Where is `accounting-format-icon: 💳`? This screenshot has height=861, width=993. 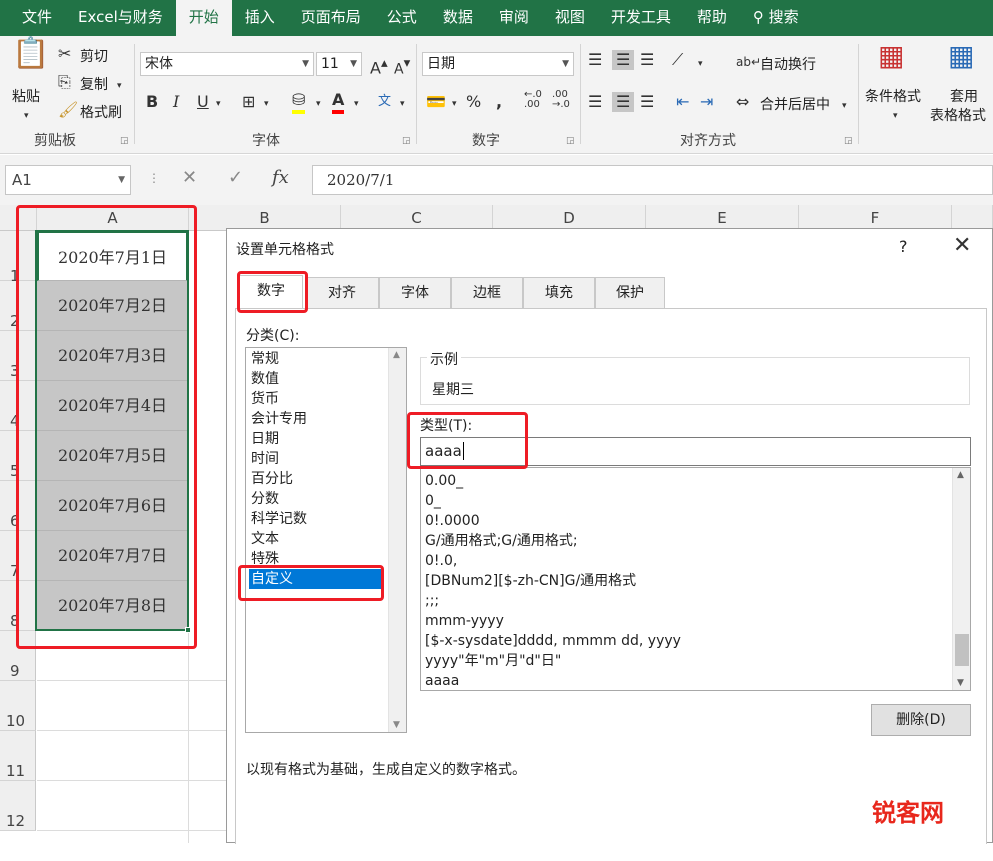
accounting-format-icon: 💳 is located at coordinates (436, 102).